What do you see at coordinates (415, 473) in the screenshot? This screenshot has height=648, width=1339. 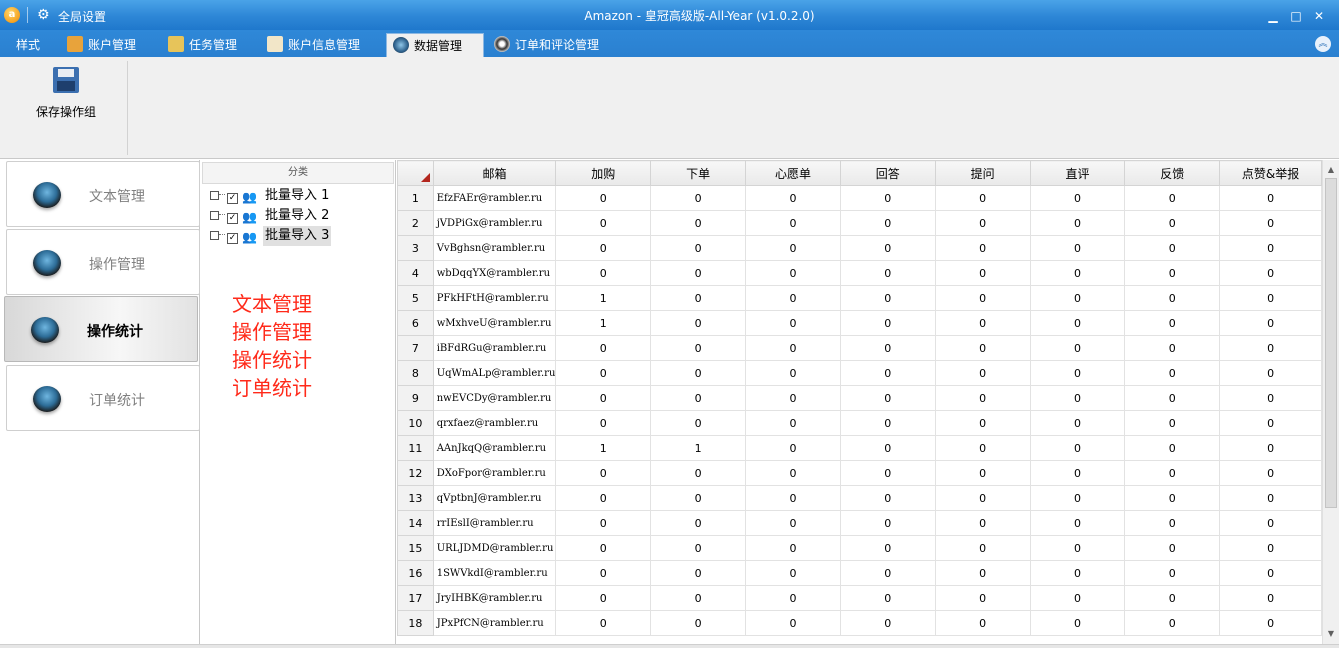 I see `row-number: 12` at bounding box center [415, 473].